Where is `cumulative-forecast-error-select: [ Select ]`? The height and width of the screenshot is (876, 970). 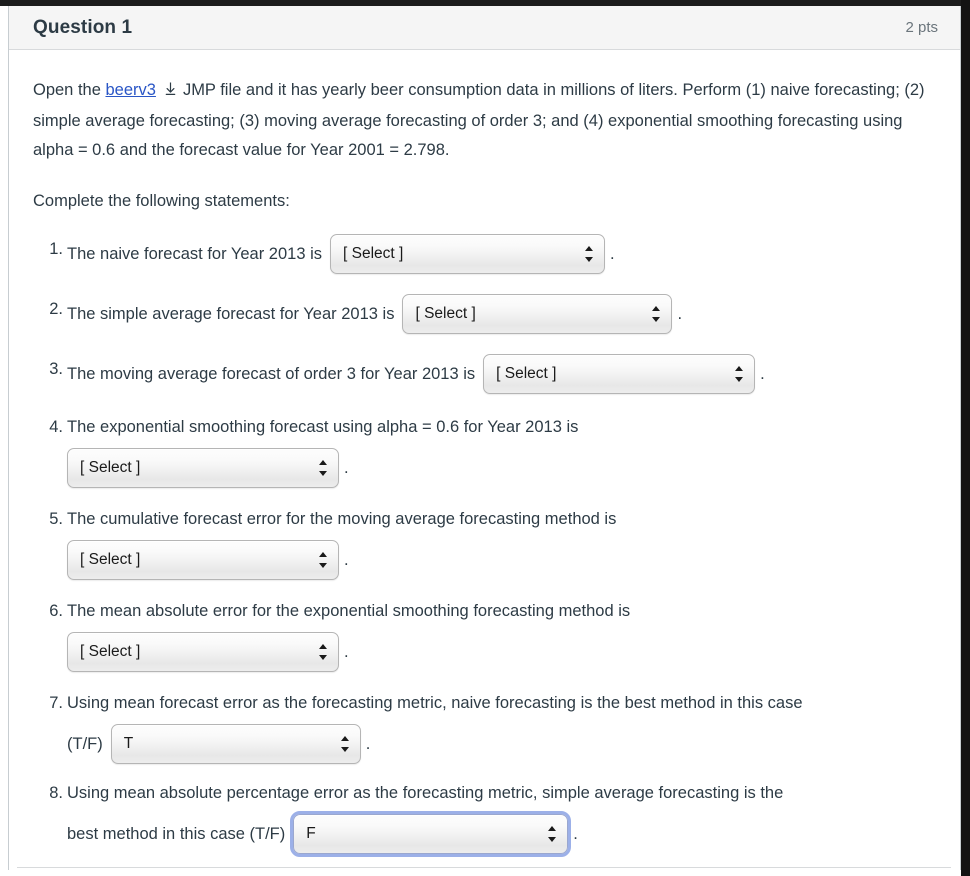 cumulative-forecast-error-select: [ Select ] is located at coordinates (203, 560).